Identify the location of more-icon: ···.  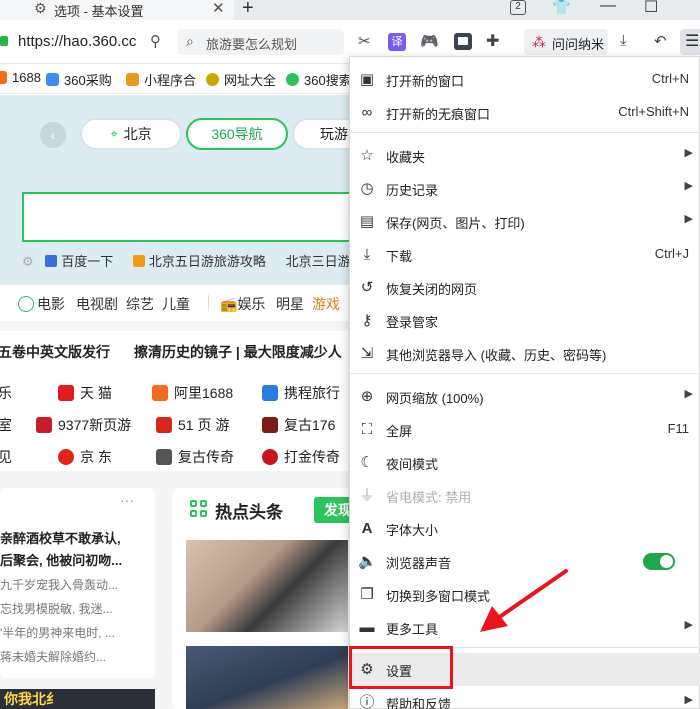
(127, 500).